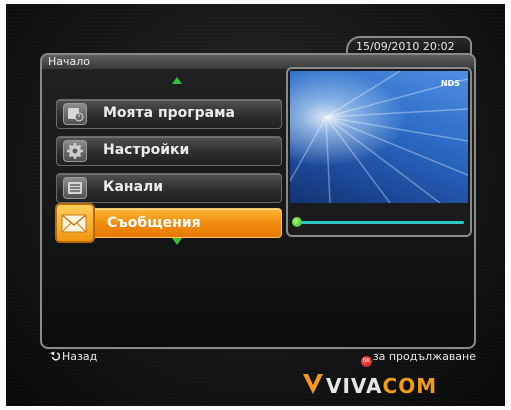 The image size is (511, 410). I want to click on menu-item-label: Моята програма, so click(169, 113).